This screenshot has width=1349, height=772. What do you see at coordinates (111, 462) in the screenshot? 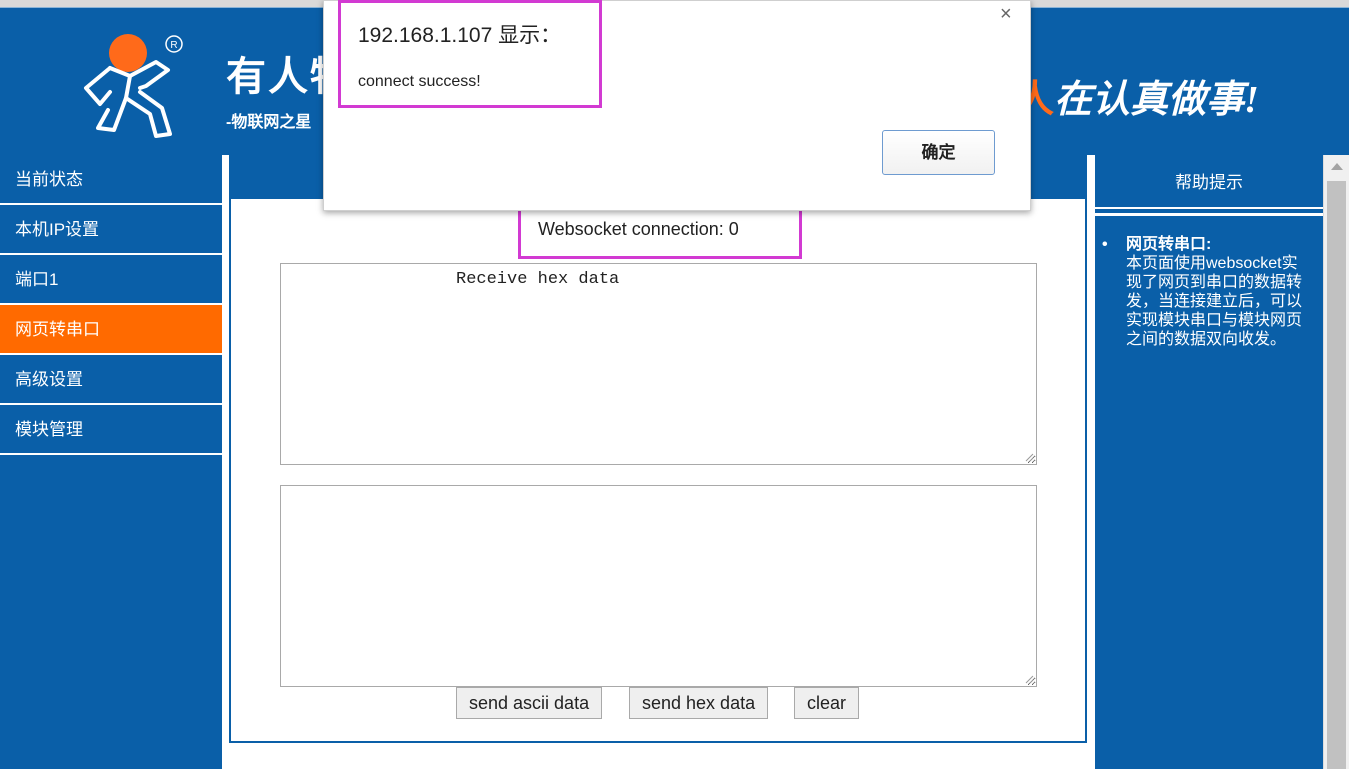
I see `sidebar-nav: 当前状态 本机IP设置 端口1 网页转串口 高级设置 模块管理` at bounding box center [111, 462].